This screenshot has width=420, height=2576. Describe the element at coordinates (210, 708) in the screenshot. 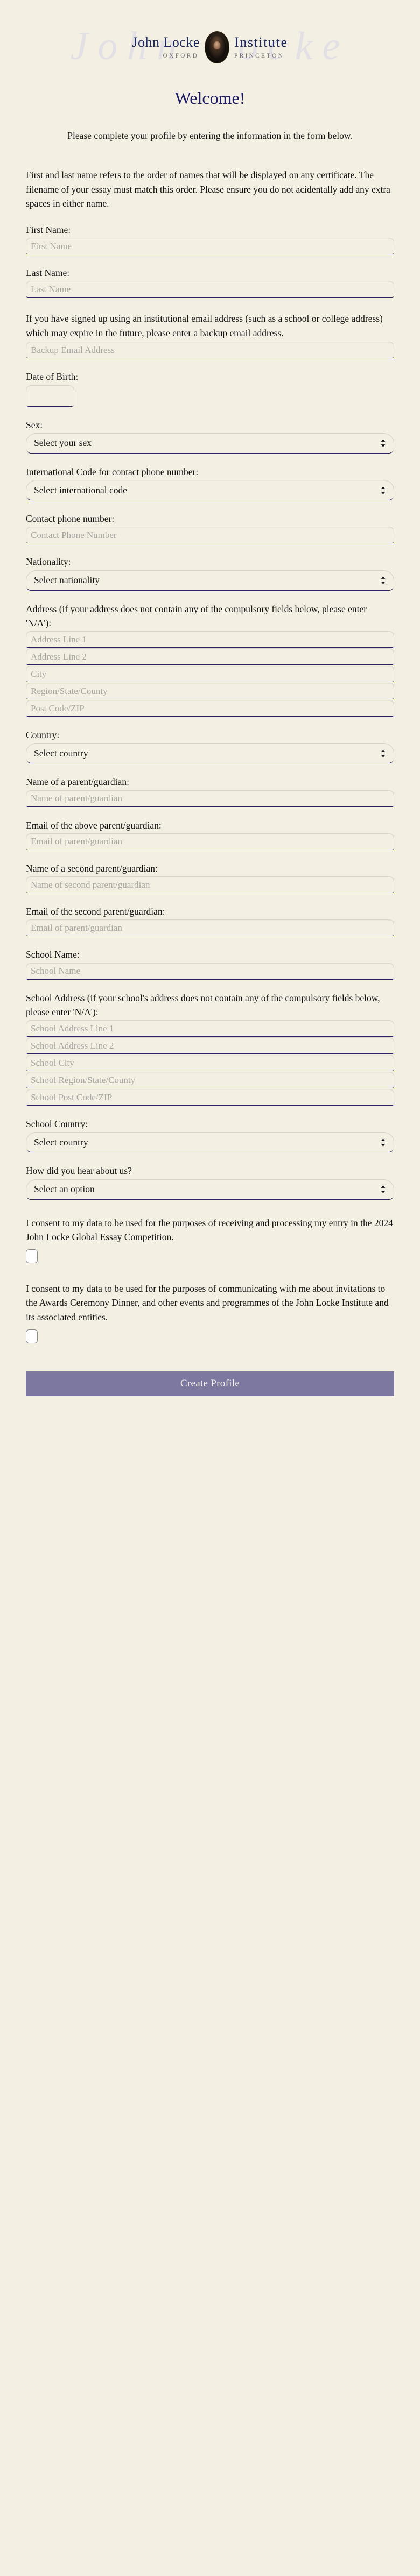

I see `address-postcode-input` at that location.